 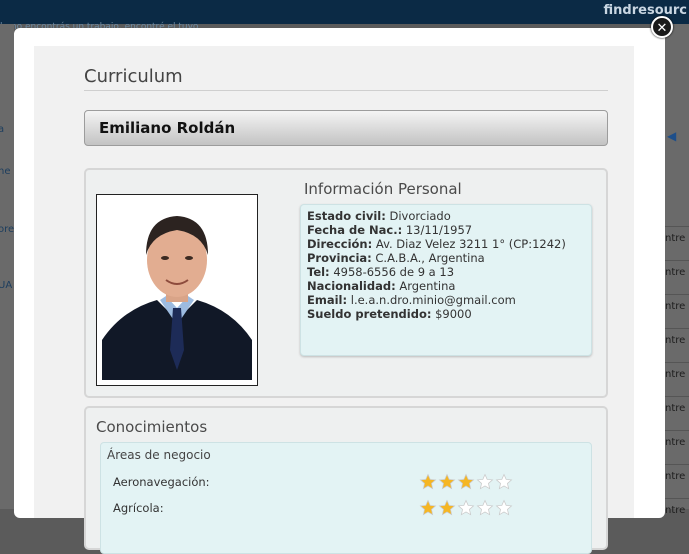 I want to click on background-nav-item: ore, so click(x=7, y=229).